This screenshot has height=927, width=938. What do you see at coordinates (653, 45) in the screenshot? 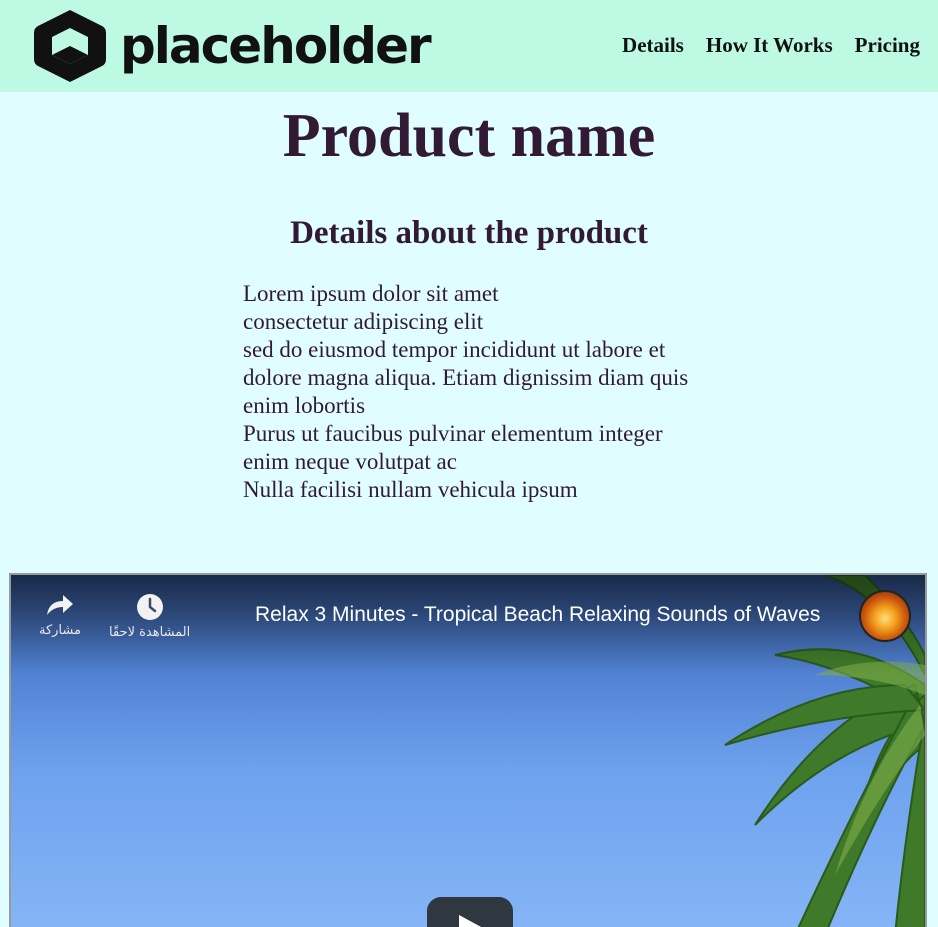
I see `nav-link-details: Details` at bounding box center [653, 45].